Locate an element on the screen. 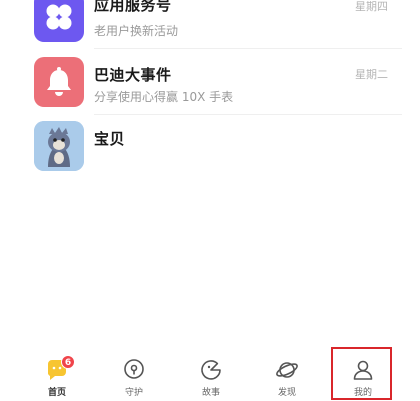 The height and width of the screenshot is (401, 420). child-avatar is located at coordinates (59, 146).